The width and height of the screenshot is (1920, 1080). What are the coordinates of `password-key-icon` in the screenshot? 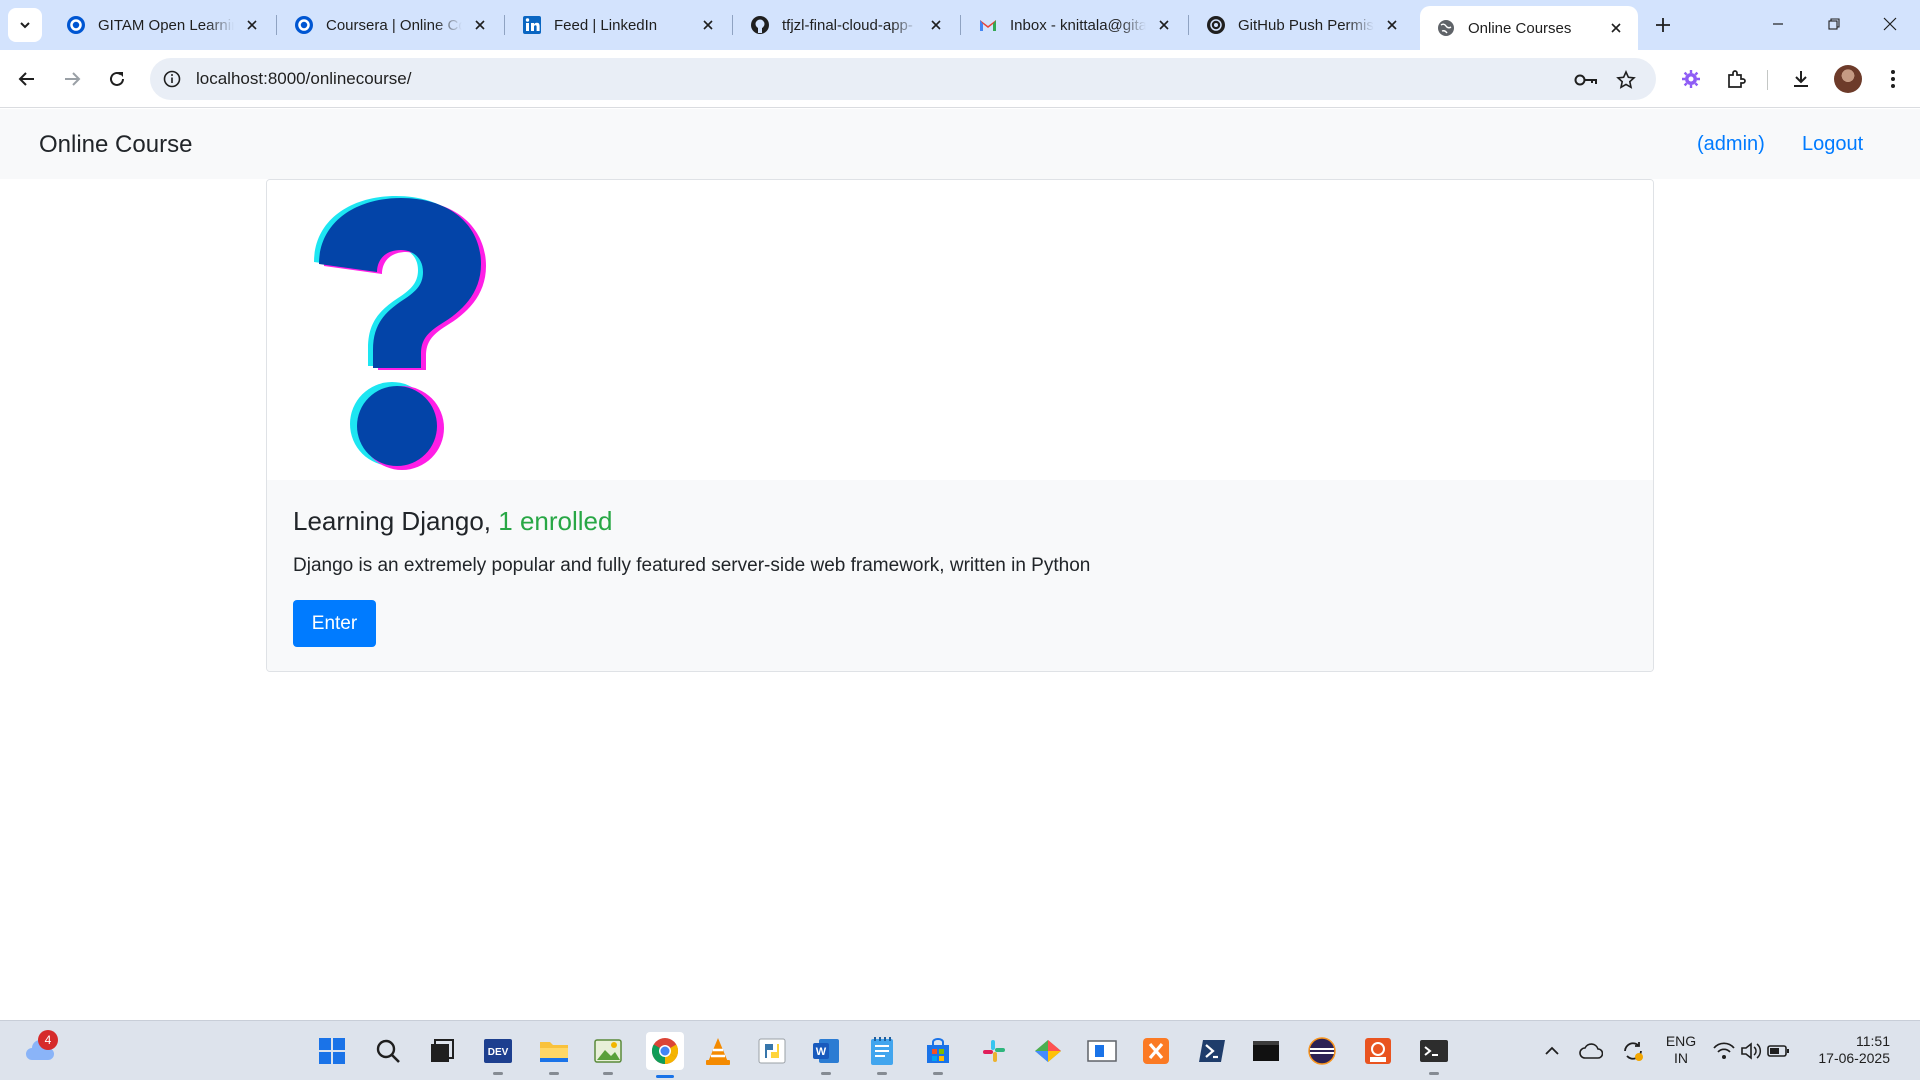 It's located at (1586, 80).